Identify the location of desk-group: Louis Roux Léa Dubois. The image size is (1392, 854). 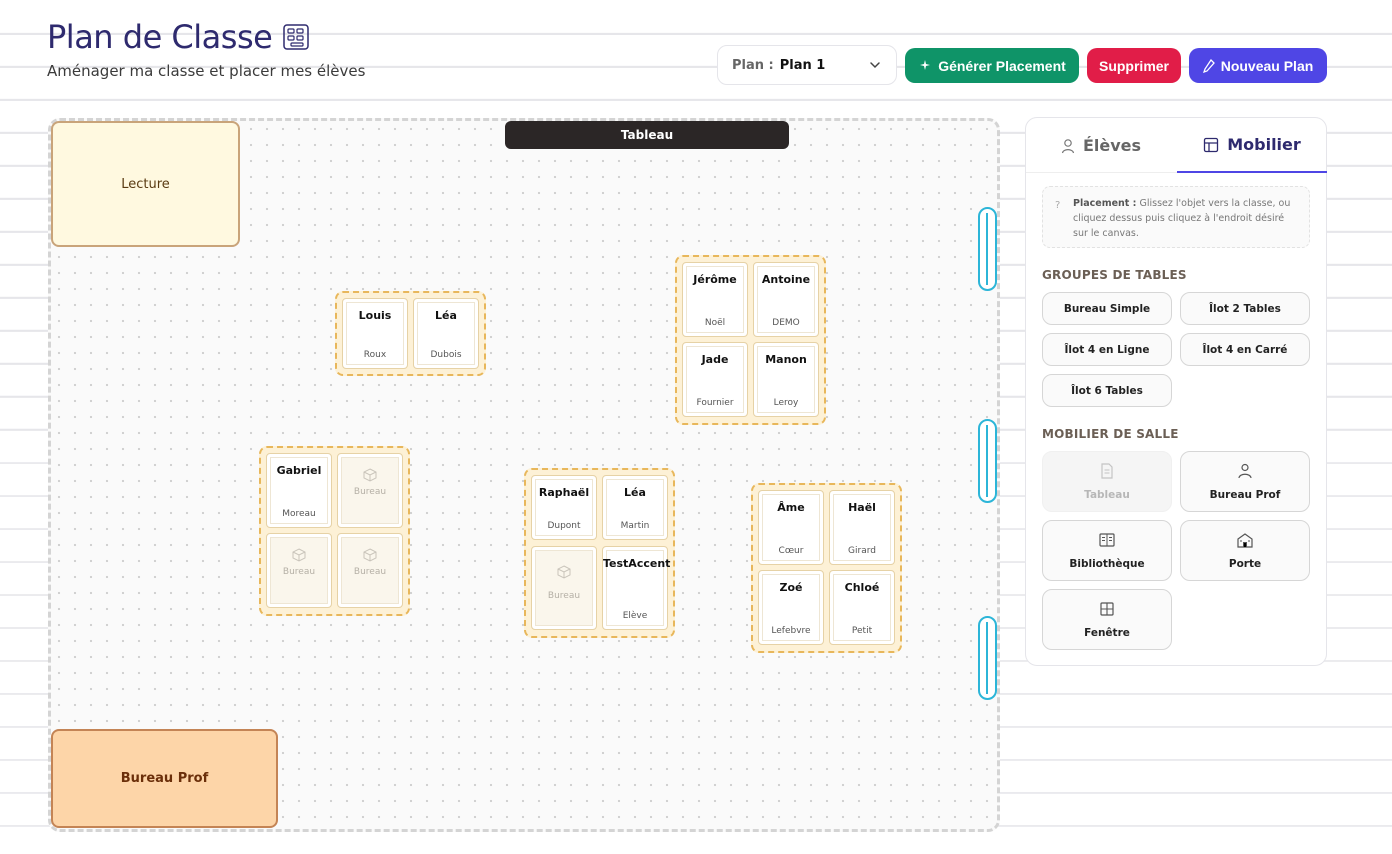
(410, 333).